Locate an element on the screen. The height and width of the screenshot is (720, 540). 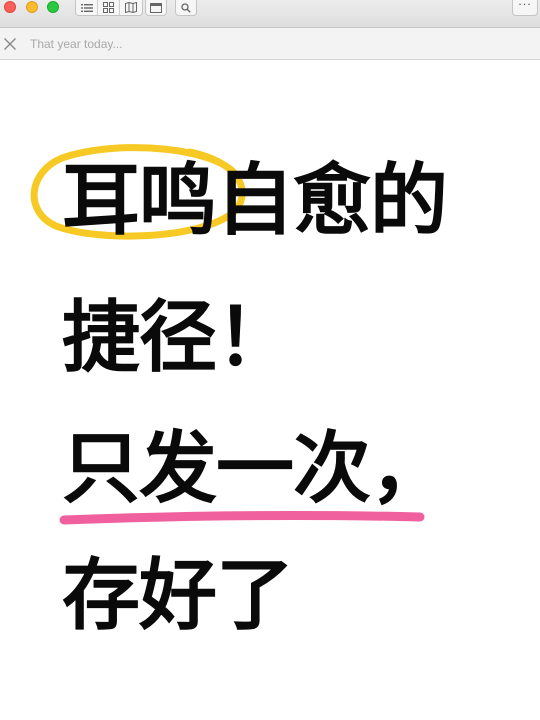
more-options-button: ··· is located at coordinates (525, 8).